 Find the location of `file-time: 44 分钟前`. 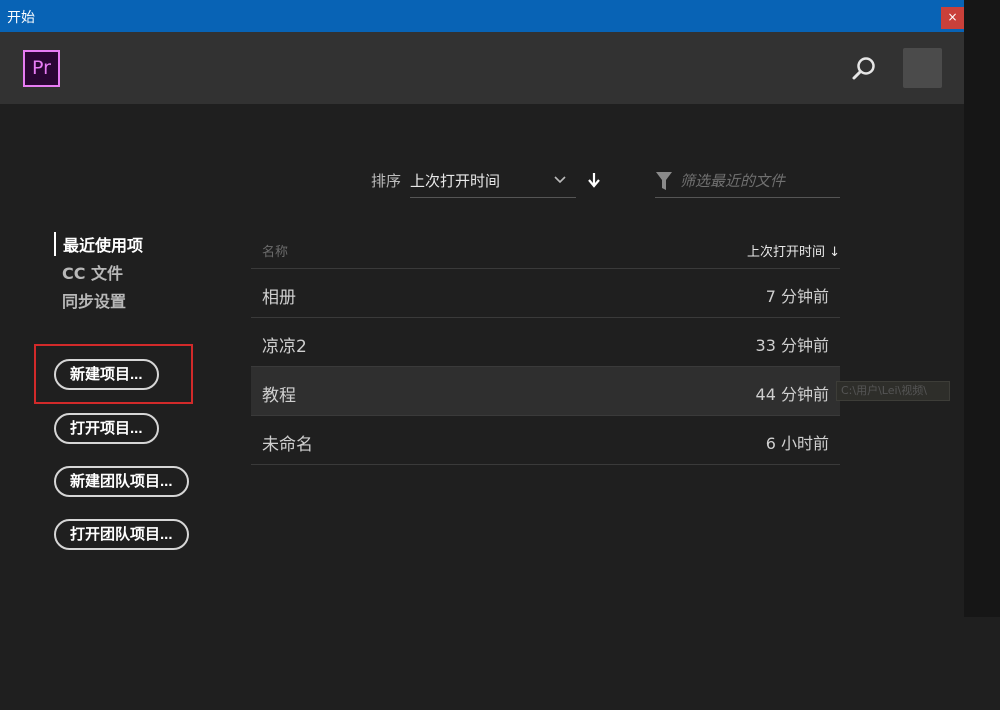

file-time: 44 分钟前 is located at coordinates (792, 394).